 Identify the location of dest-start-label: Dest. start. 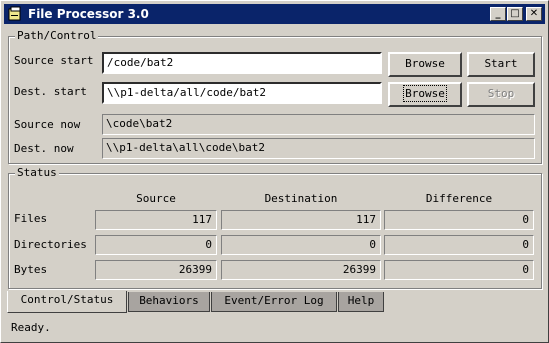
(50, 91).